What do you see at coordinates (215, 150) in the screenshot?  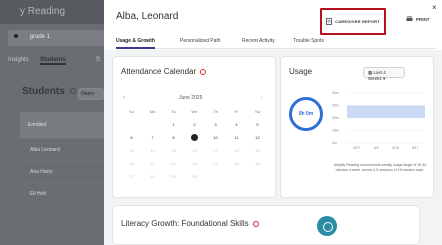 I see `calendar-day: 17` at bounding box center [215, 150].